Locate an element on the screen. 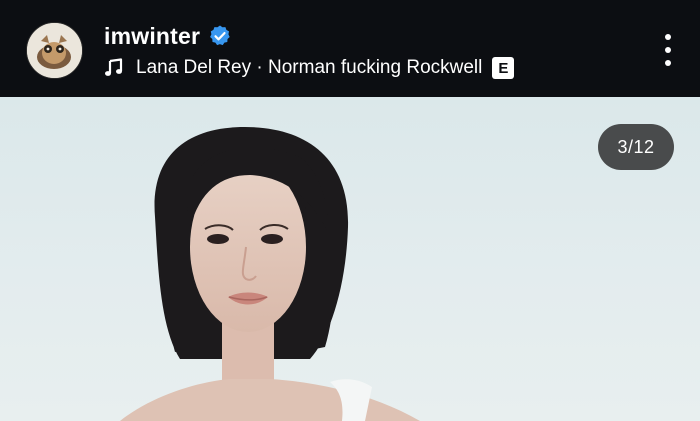  username-row: imwinter is located at coordinates (168, 36).